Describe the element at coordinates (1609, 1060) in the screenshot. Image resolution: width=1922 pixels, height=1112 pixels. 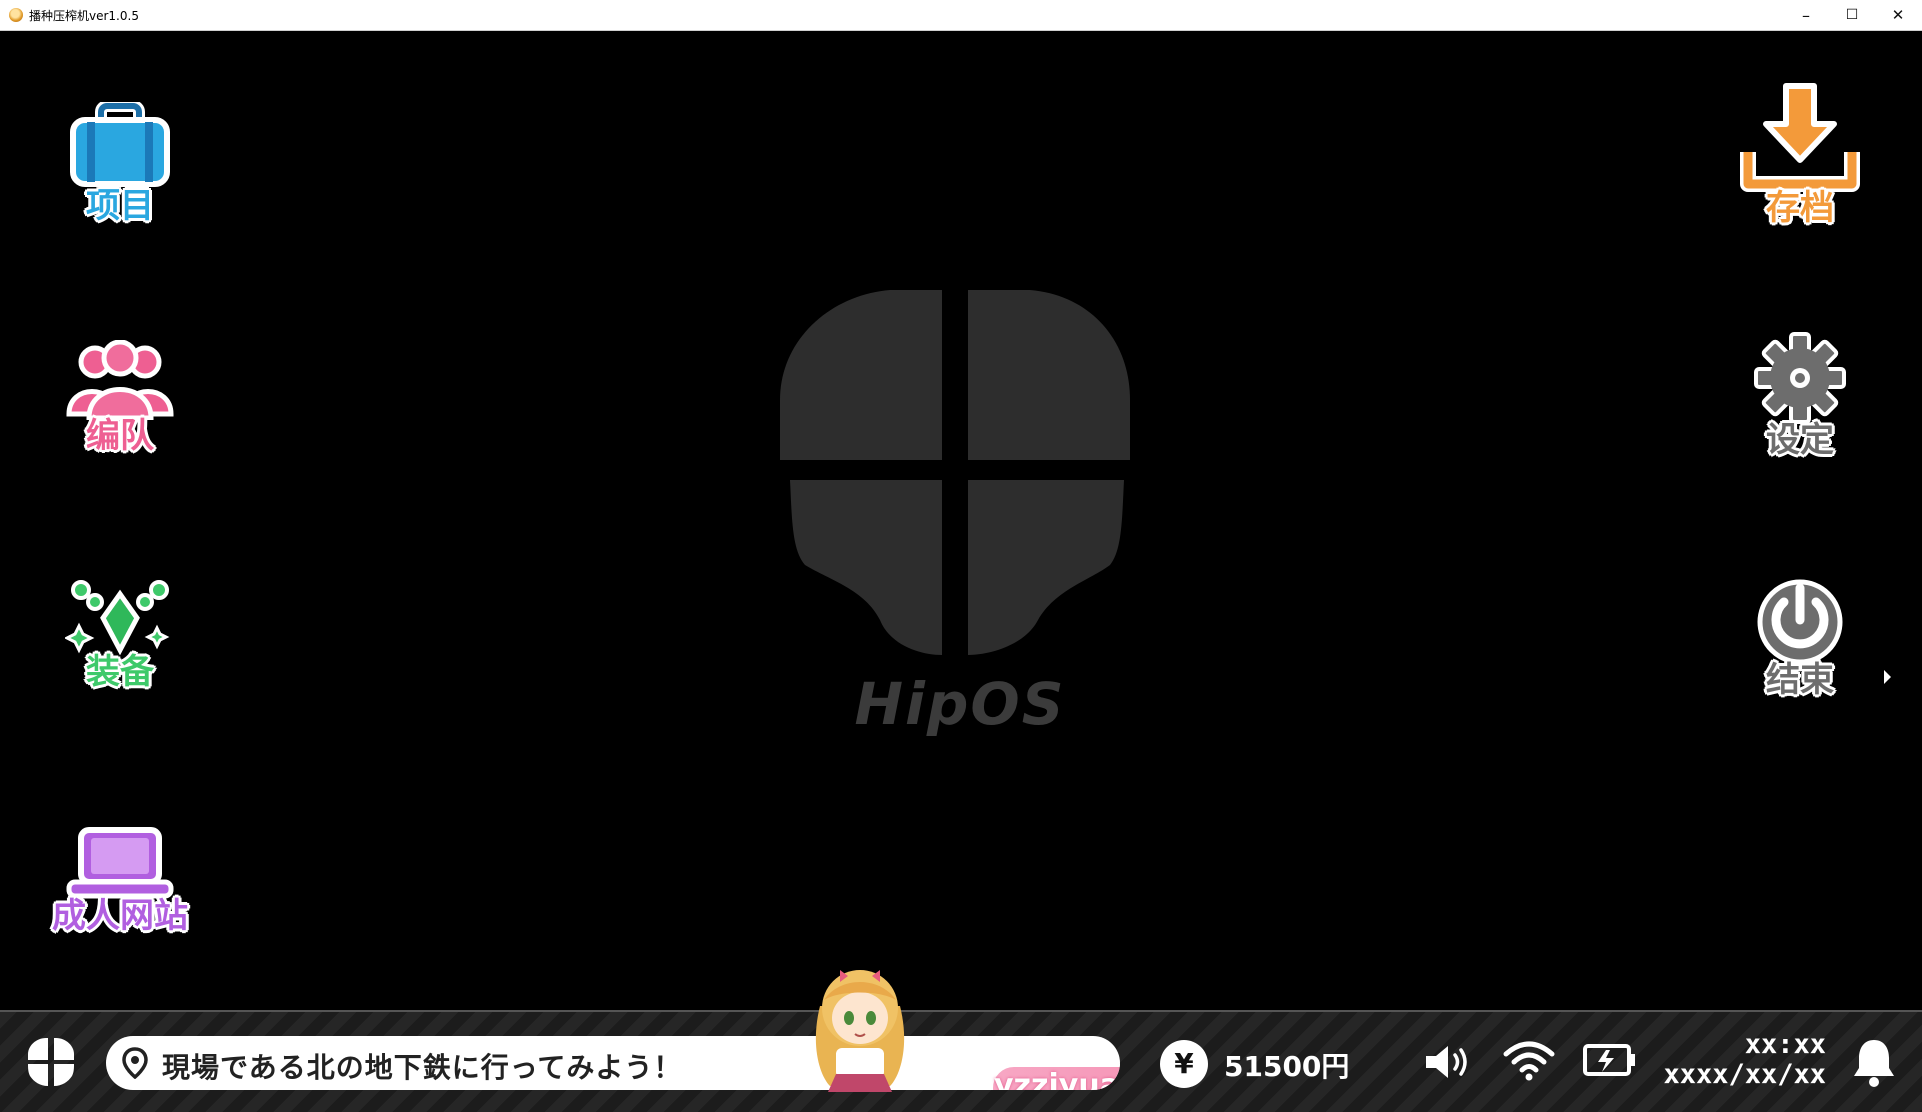
I see `battery-icon` at that location.